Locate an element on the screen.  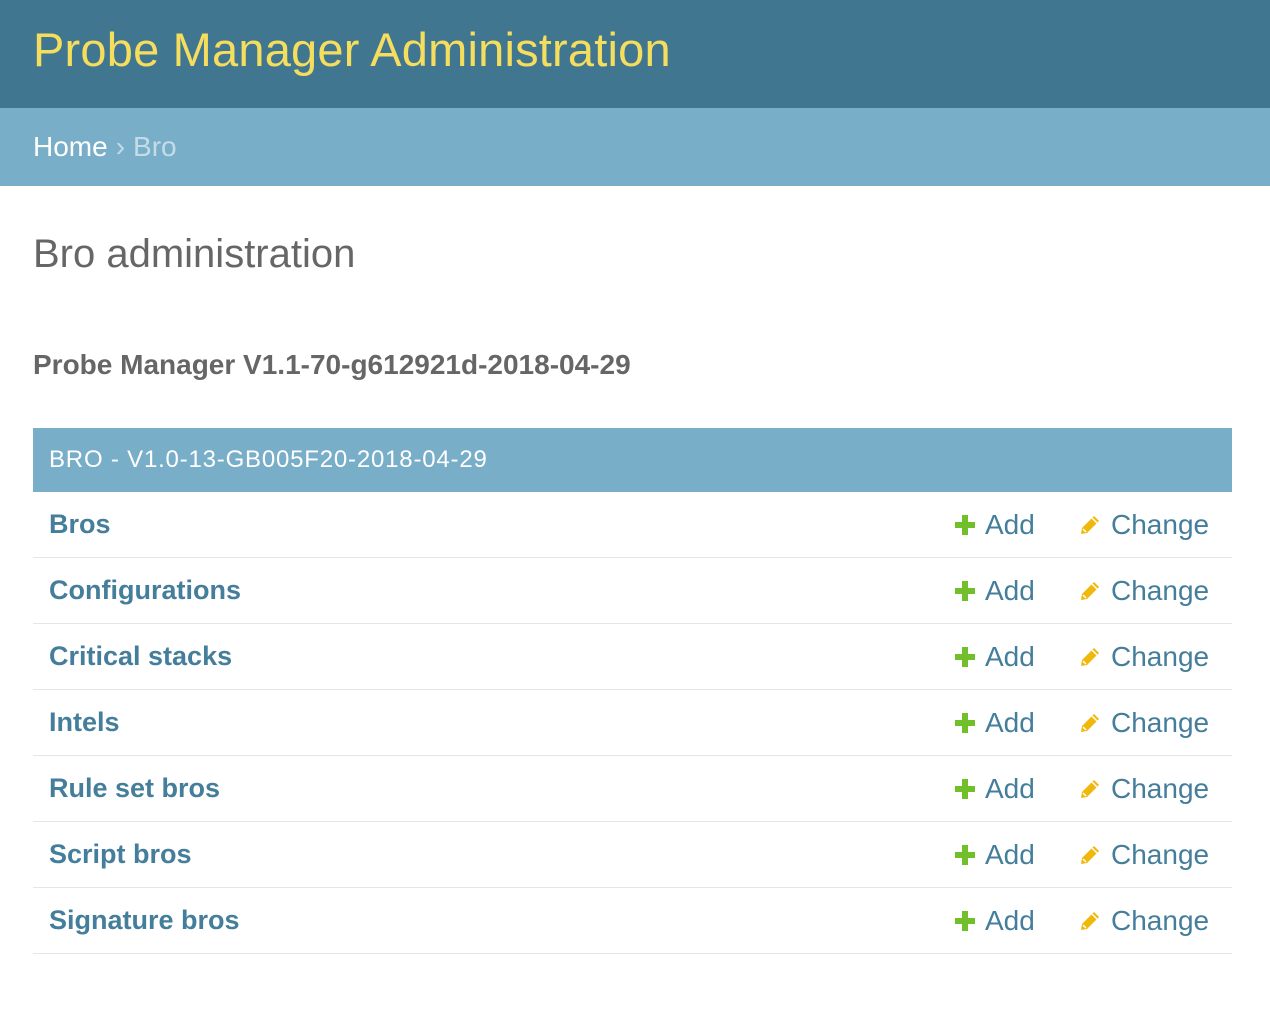
add-signature-bros-button: Add is located at coordinates (995, 921).